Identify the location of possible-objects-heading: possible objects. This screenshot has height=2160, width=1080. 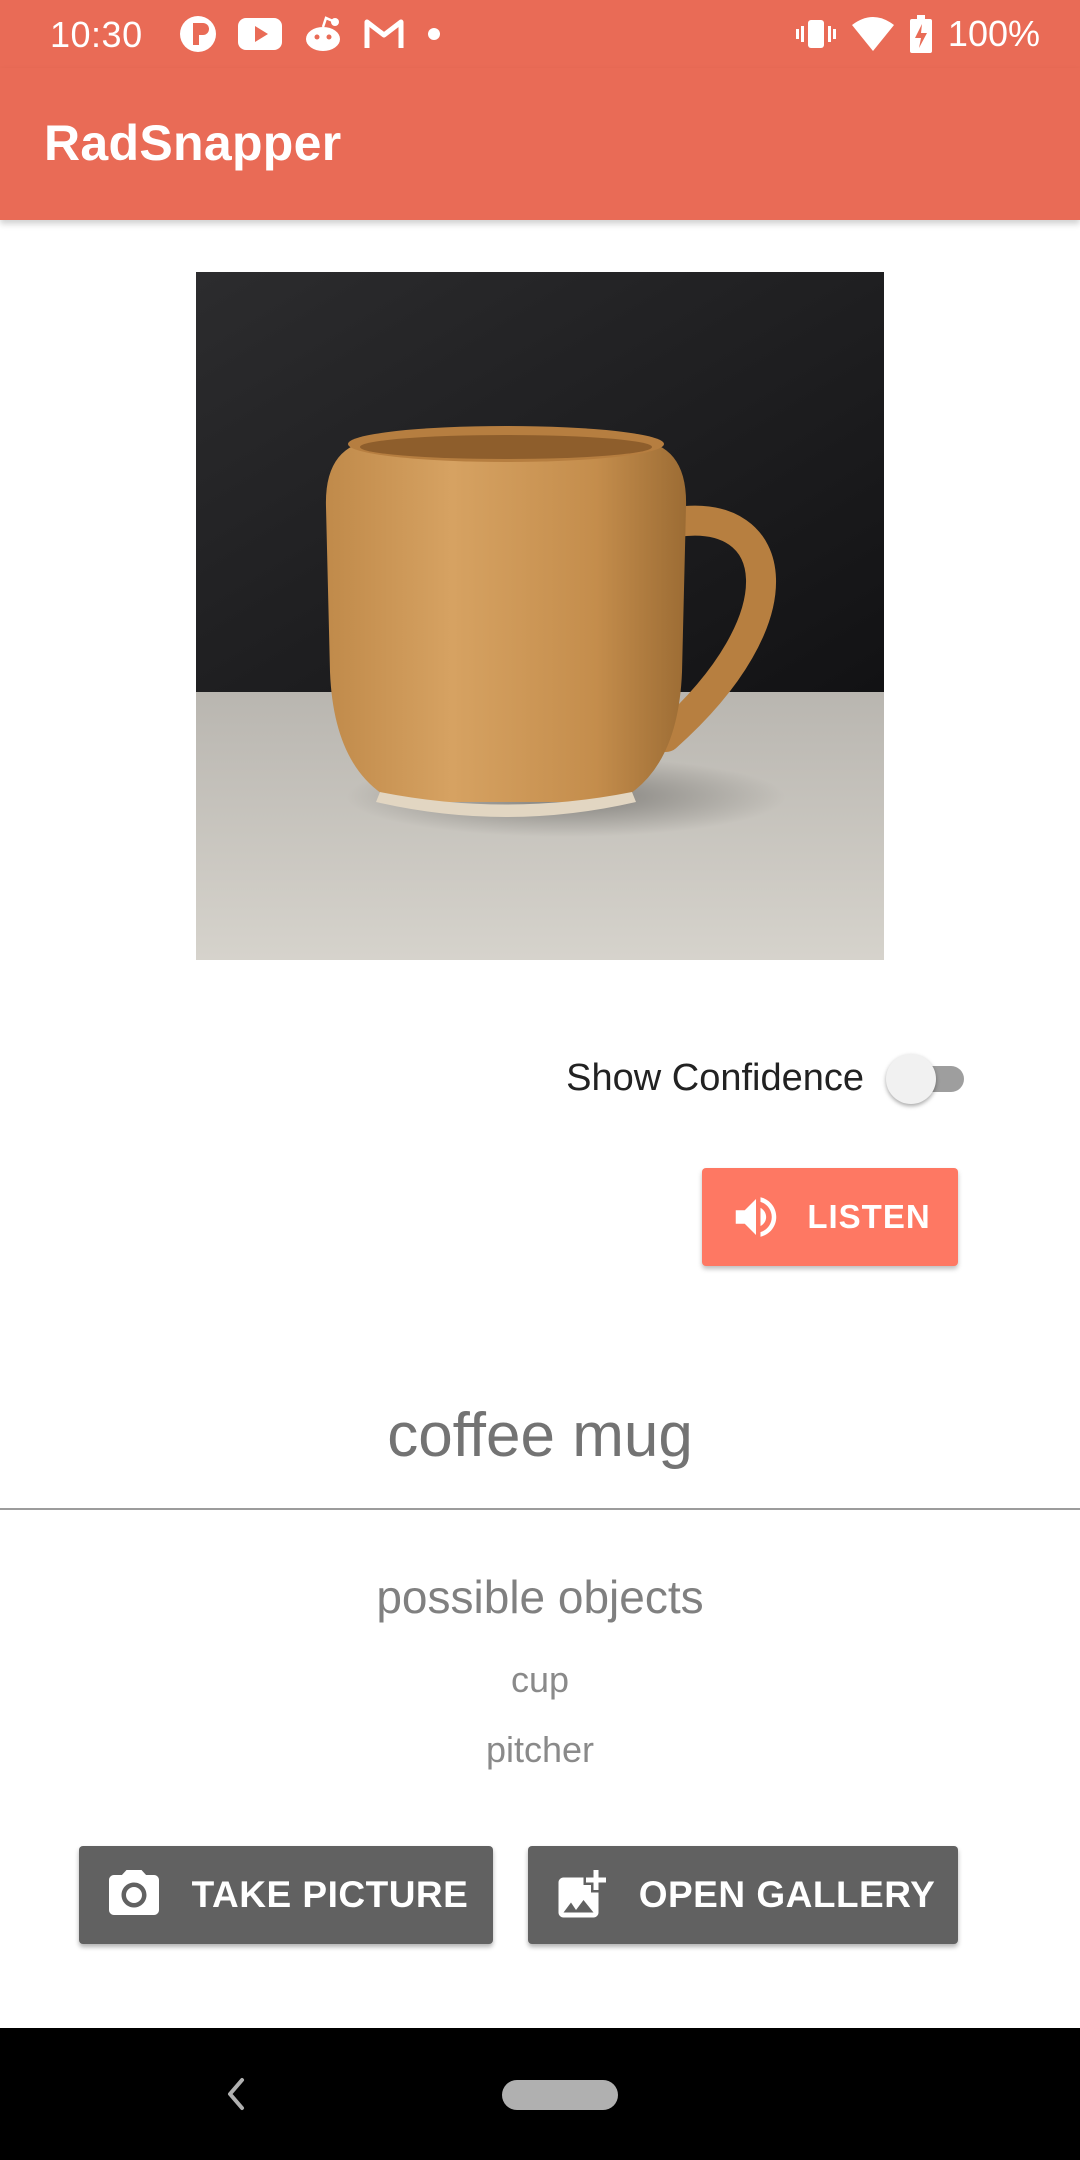
(540, 1597).